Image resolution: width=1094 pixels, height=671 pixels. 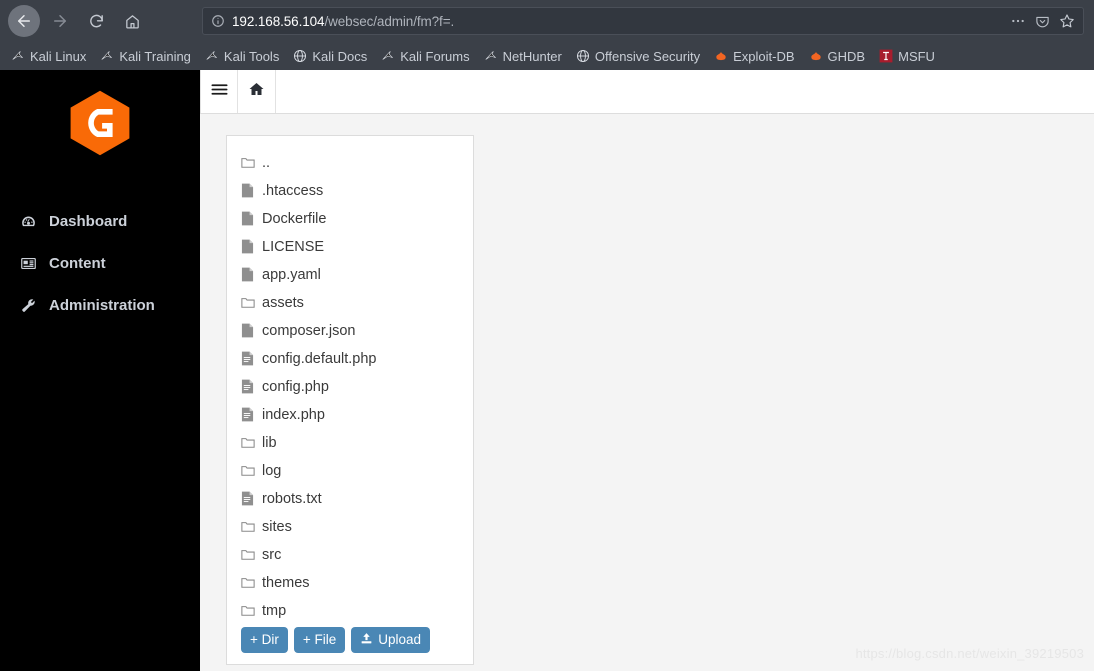 What do you see at coordinates (754, 56) in the screenshot?
I see `bookmark-exploit-db: Exploit-DB` at bounding box center [754, 56].